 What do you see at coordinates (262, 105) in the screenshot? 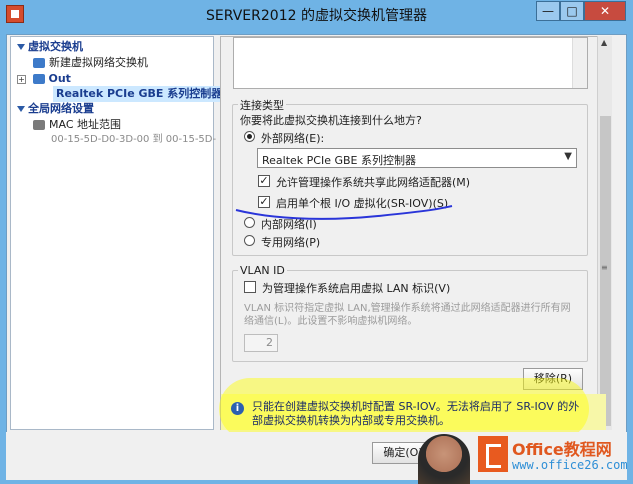
I see `connection-type-title: 连接类型` at bounding box center [262, 105].